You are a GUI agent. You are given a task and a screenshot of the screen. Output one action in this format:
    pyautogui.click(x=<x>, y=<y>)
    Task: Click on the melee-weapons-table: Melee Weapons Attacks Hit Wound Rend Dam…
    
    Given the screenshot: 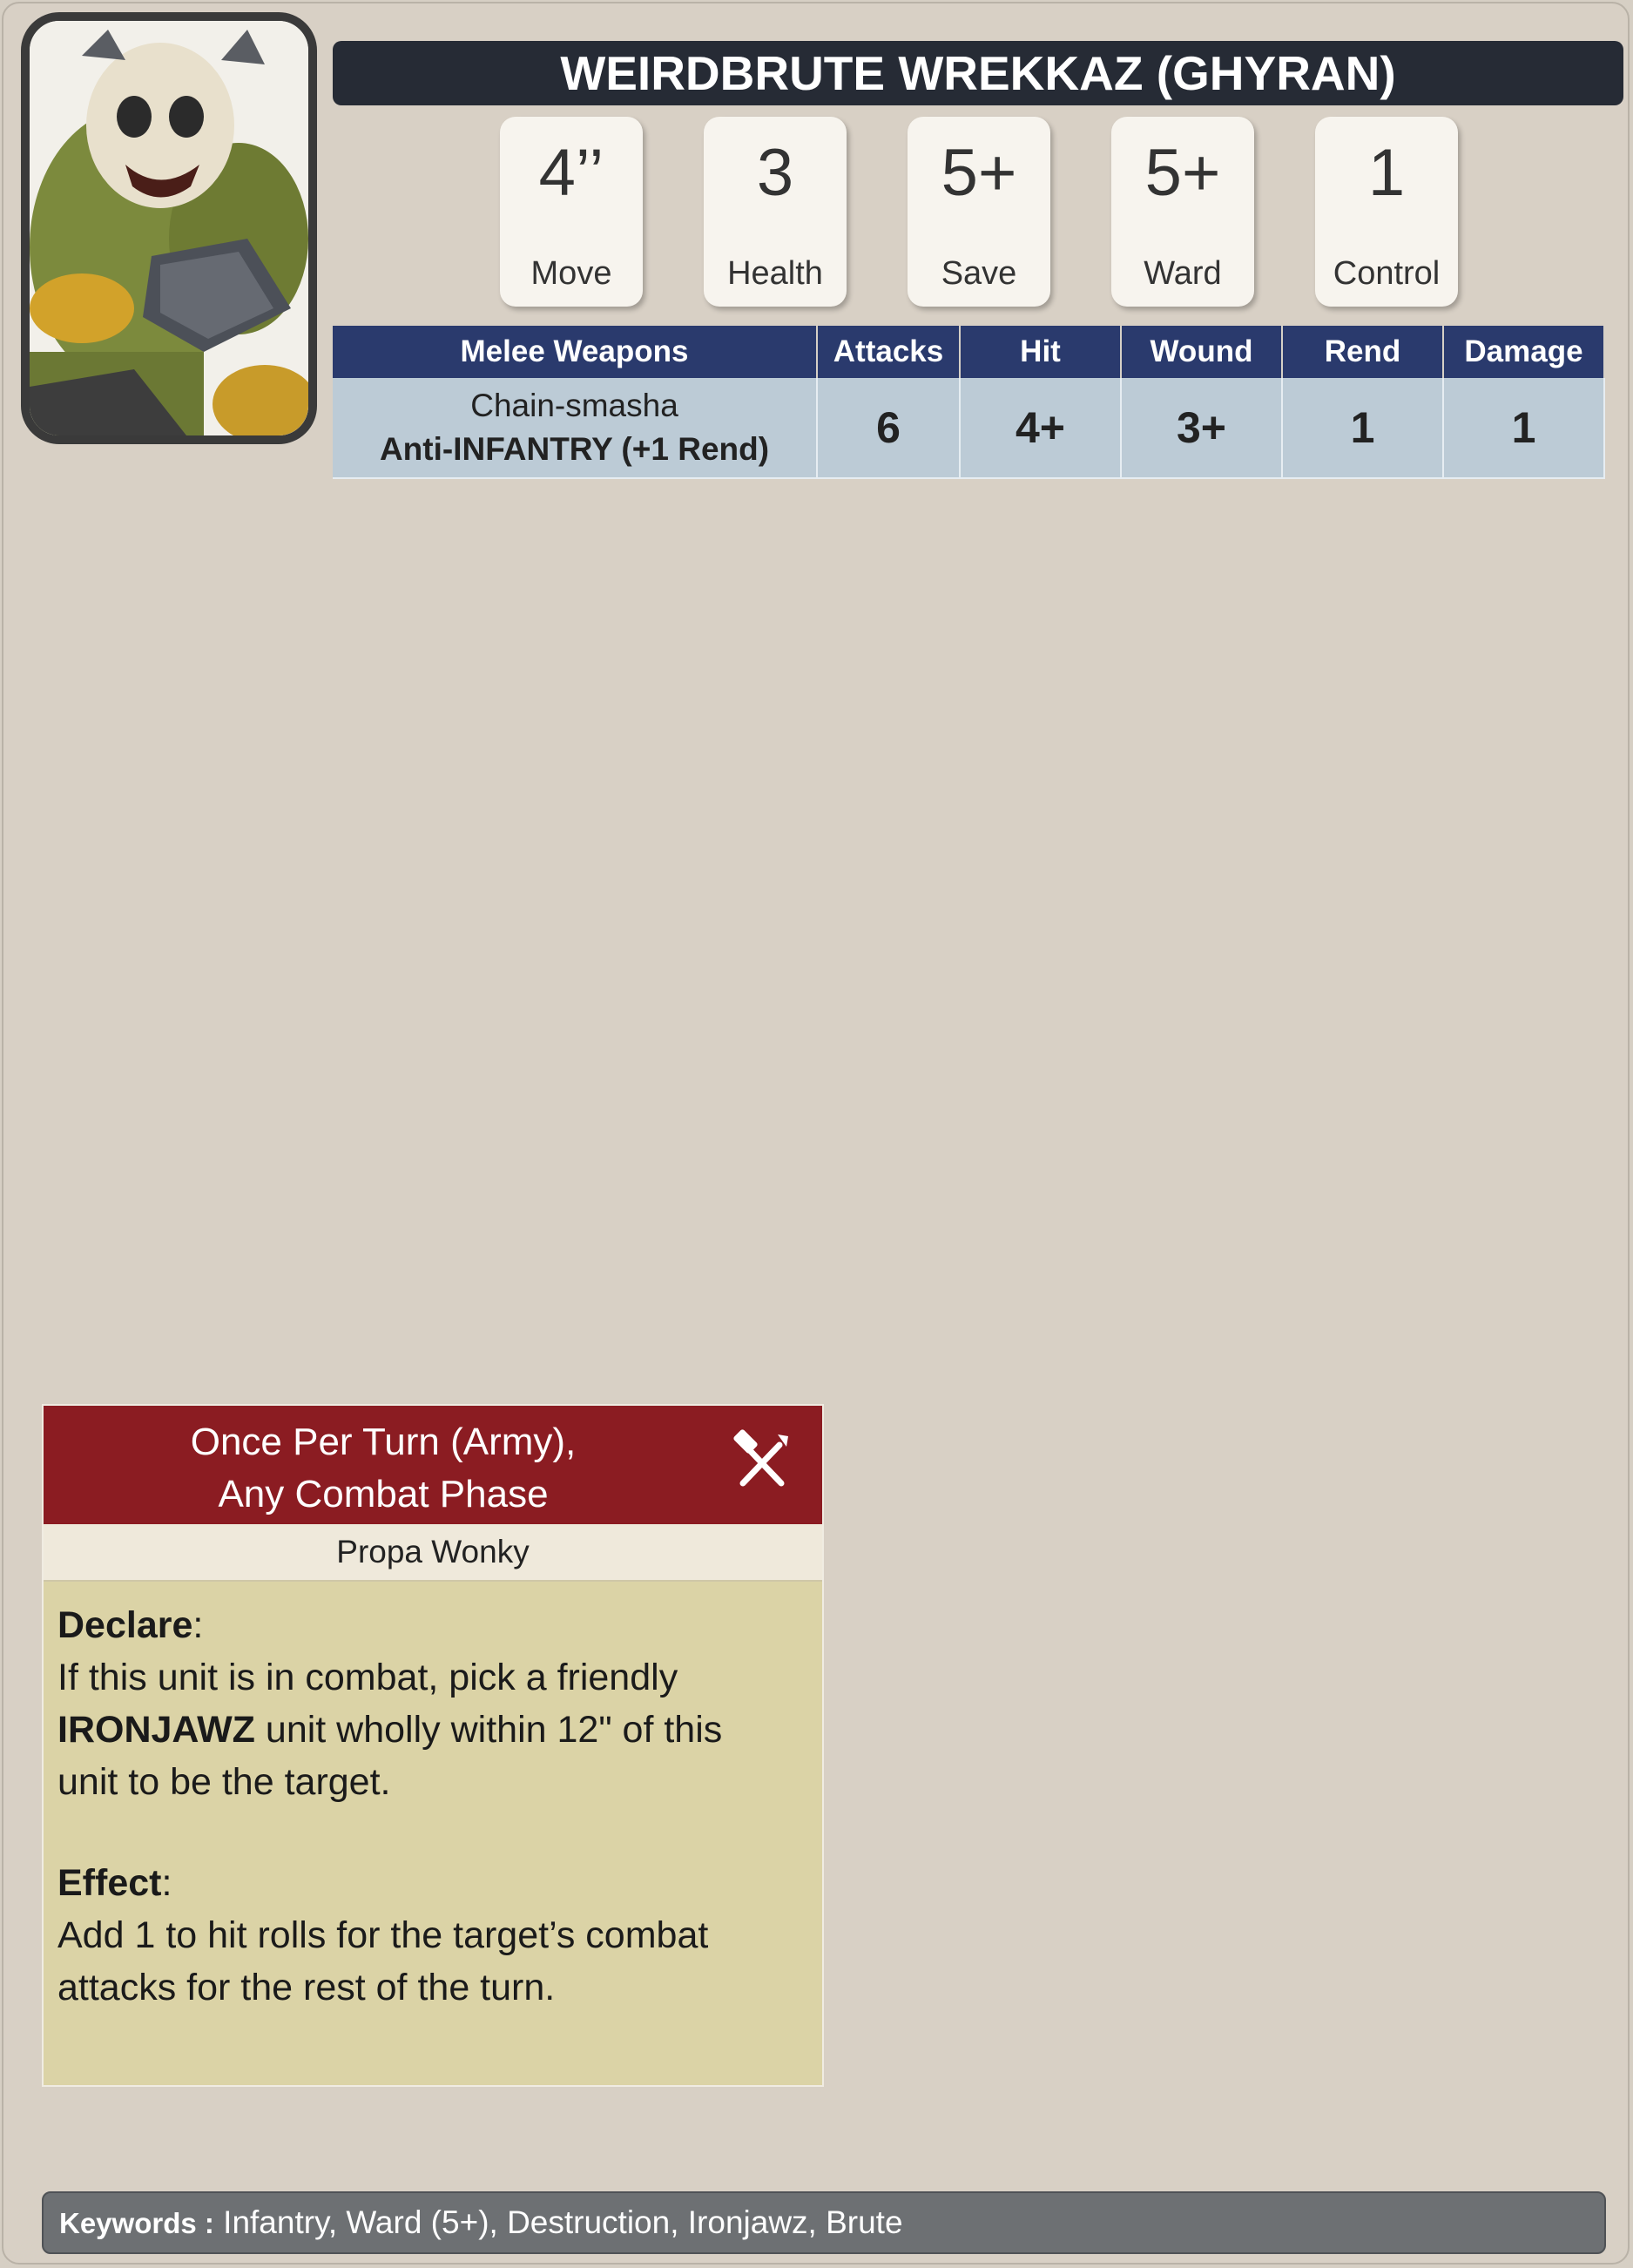 What is the action you would take?
    pyautogui.click(x=969, y=402)
    